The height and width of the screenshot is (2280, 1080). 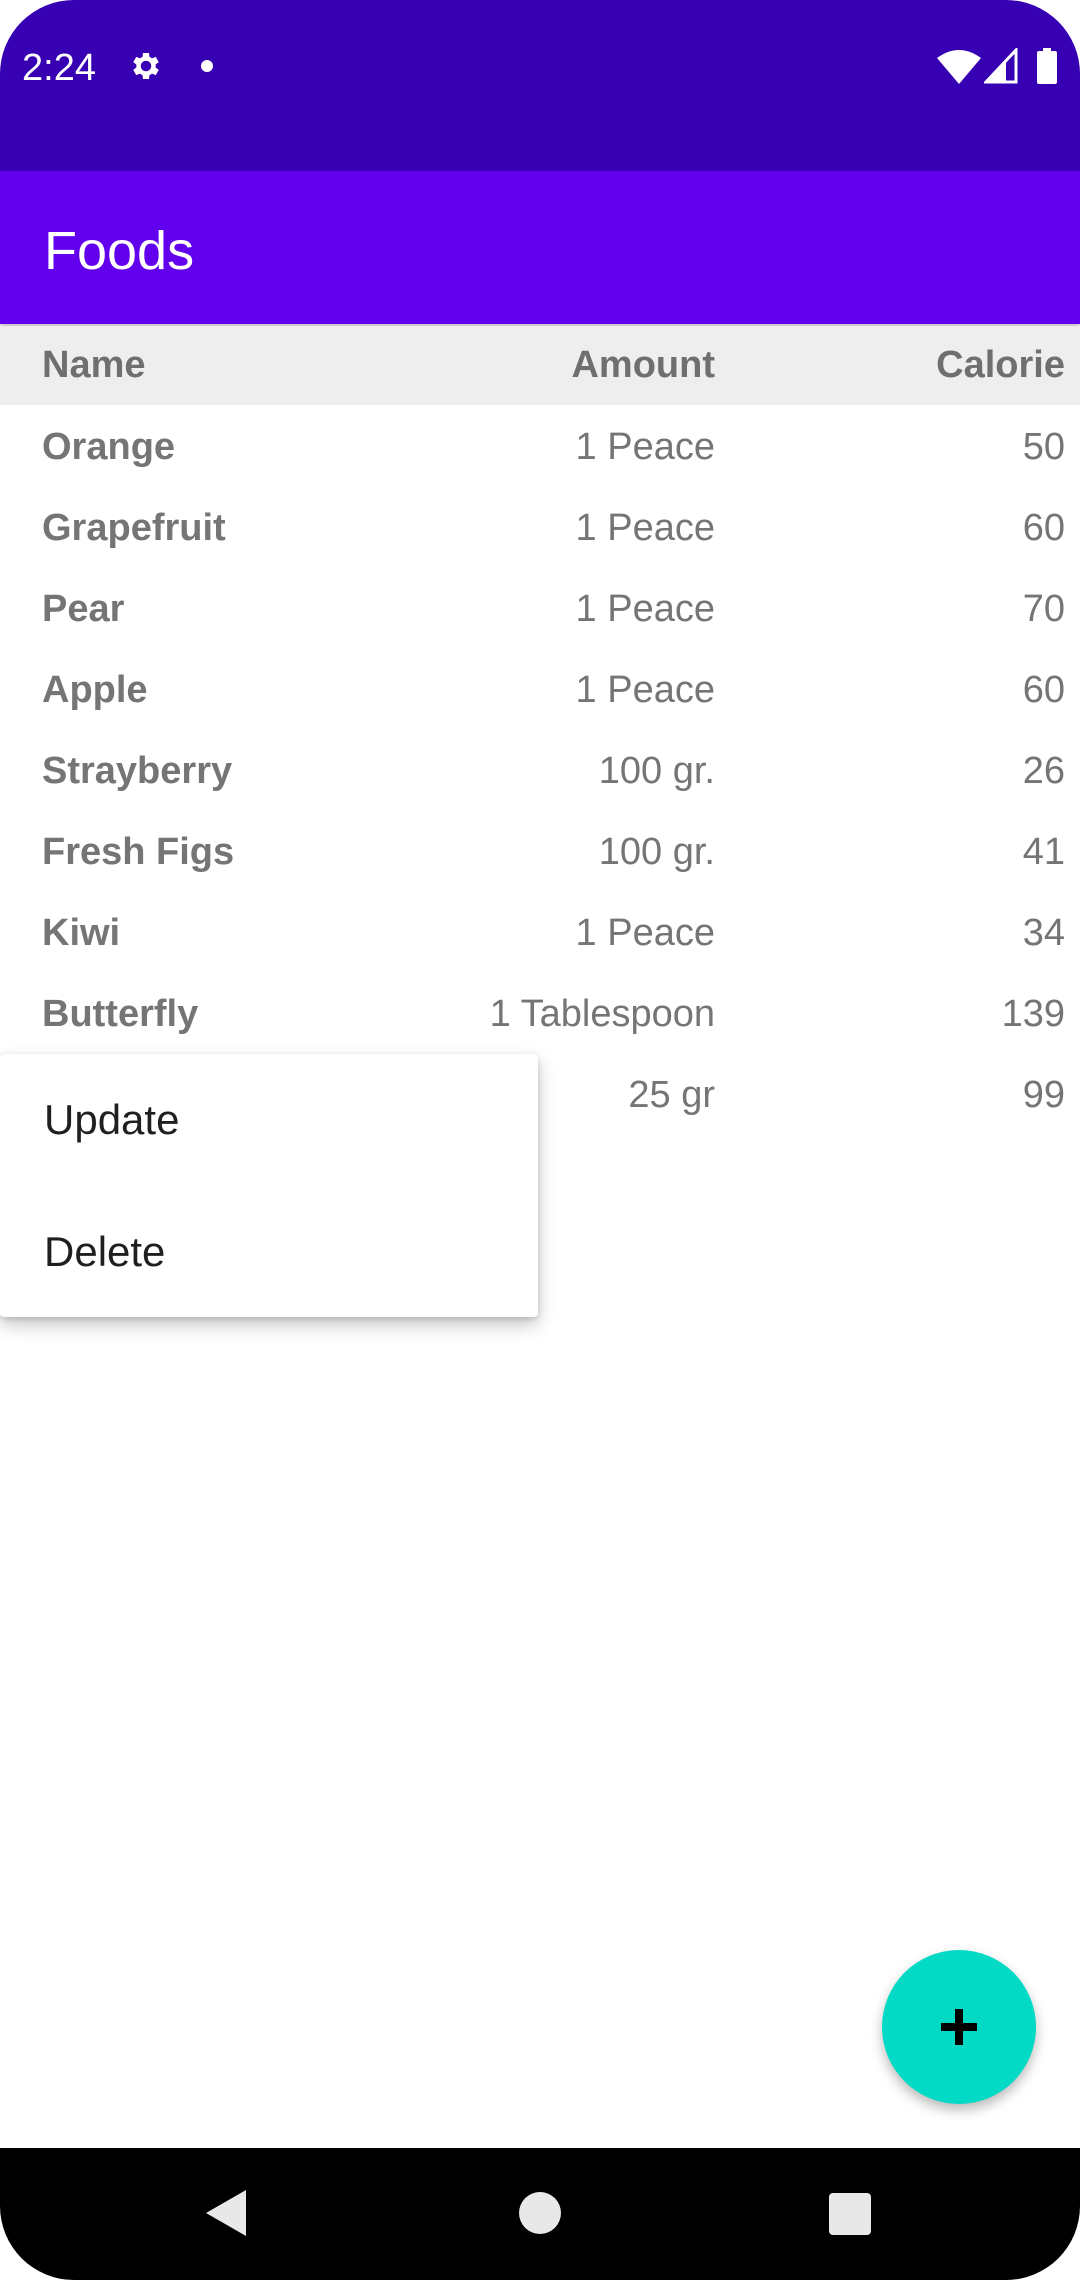 I want to click on cell-signal-icon, so click(x=1001, y=66).